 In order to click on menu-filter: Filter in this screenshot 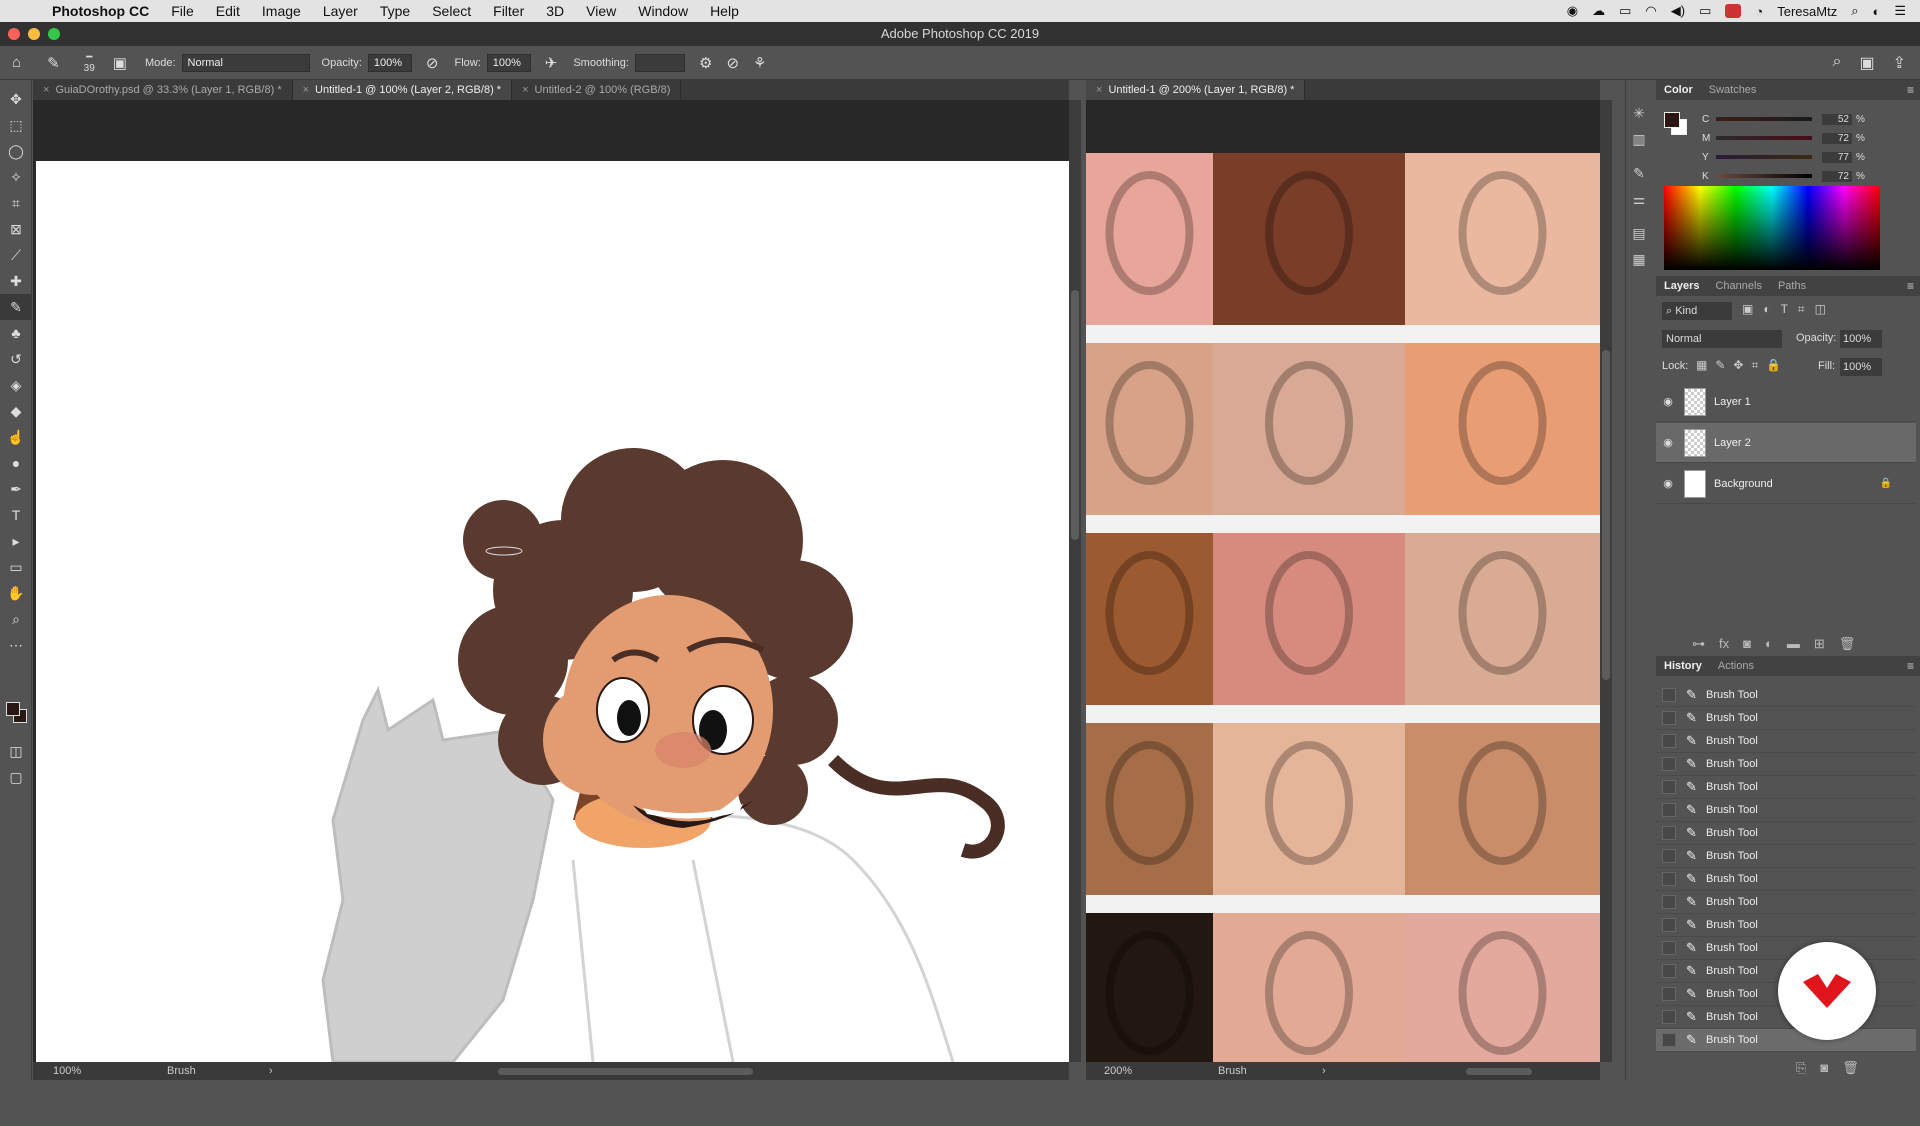, I will do `click(508, 11)`.